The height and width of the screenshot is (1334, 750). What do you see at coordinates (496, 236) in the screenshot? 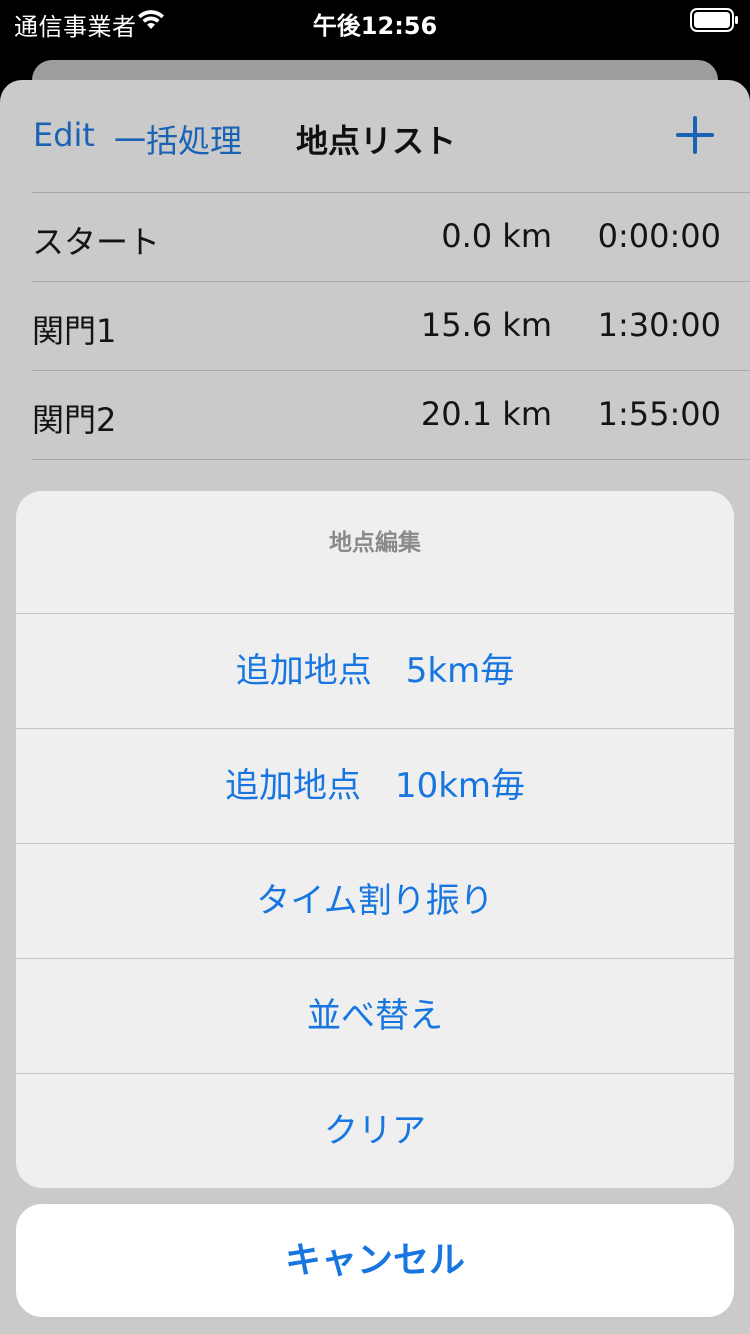
I see `point-distance: 0.0 km` at bounding box center [496, 236].